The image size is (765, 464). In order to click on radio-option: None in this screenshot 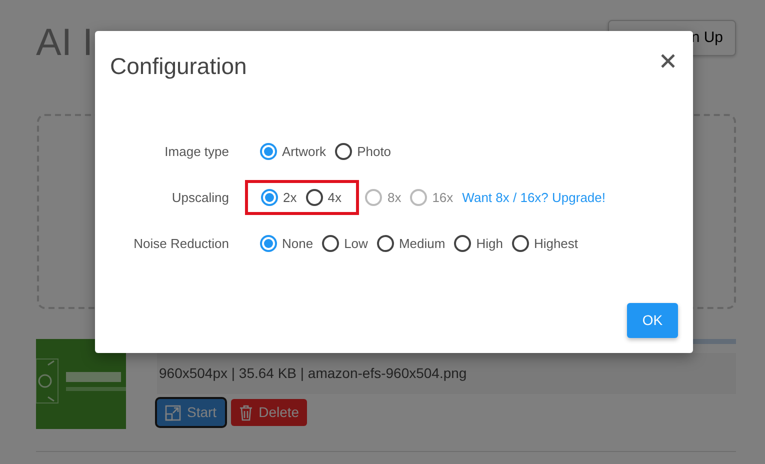, I will do `click(287, 244)`.